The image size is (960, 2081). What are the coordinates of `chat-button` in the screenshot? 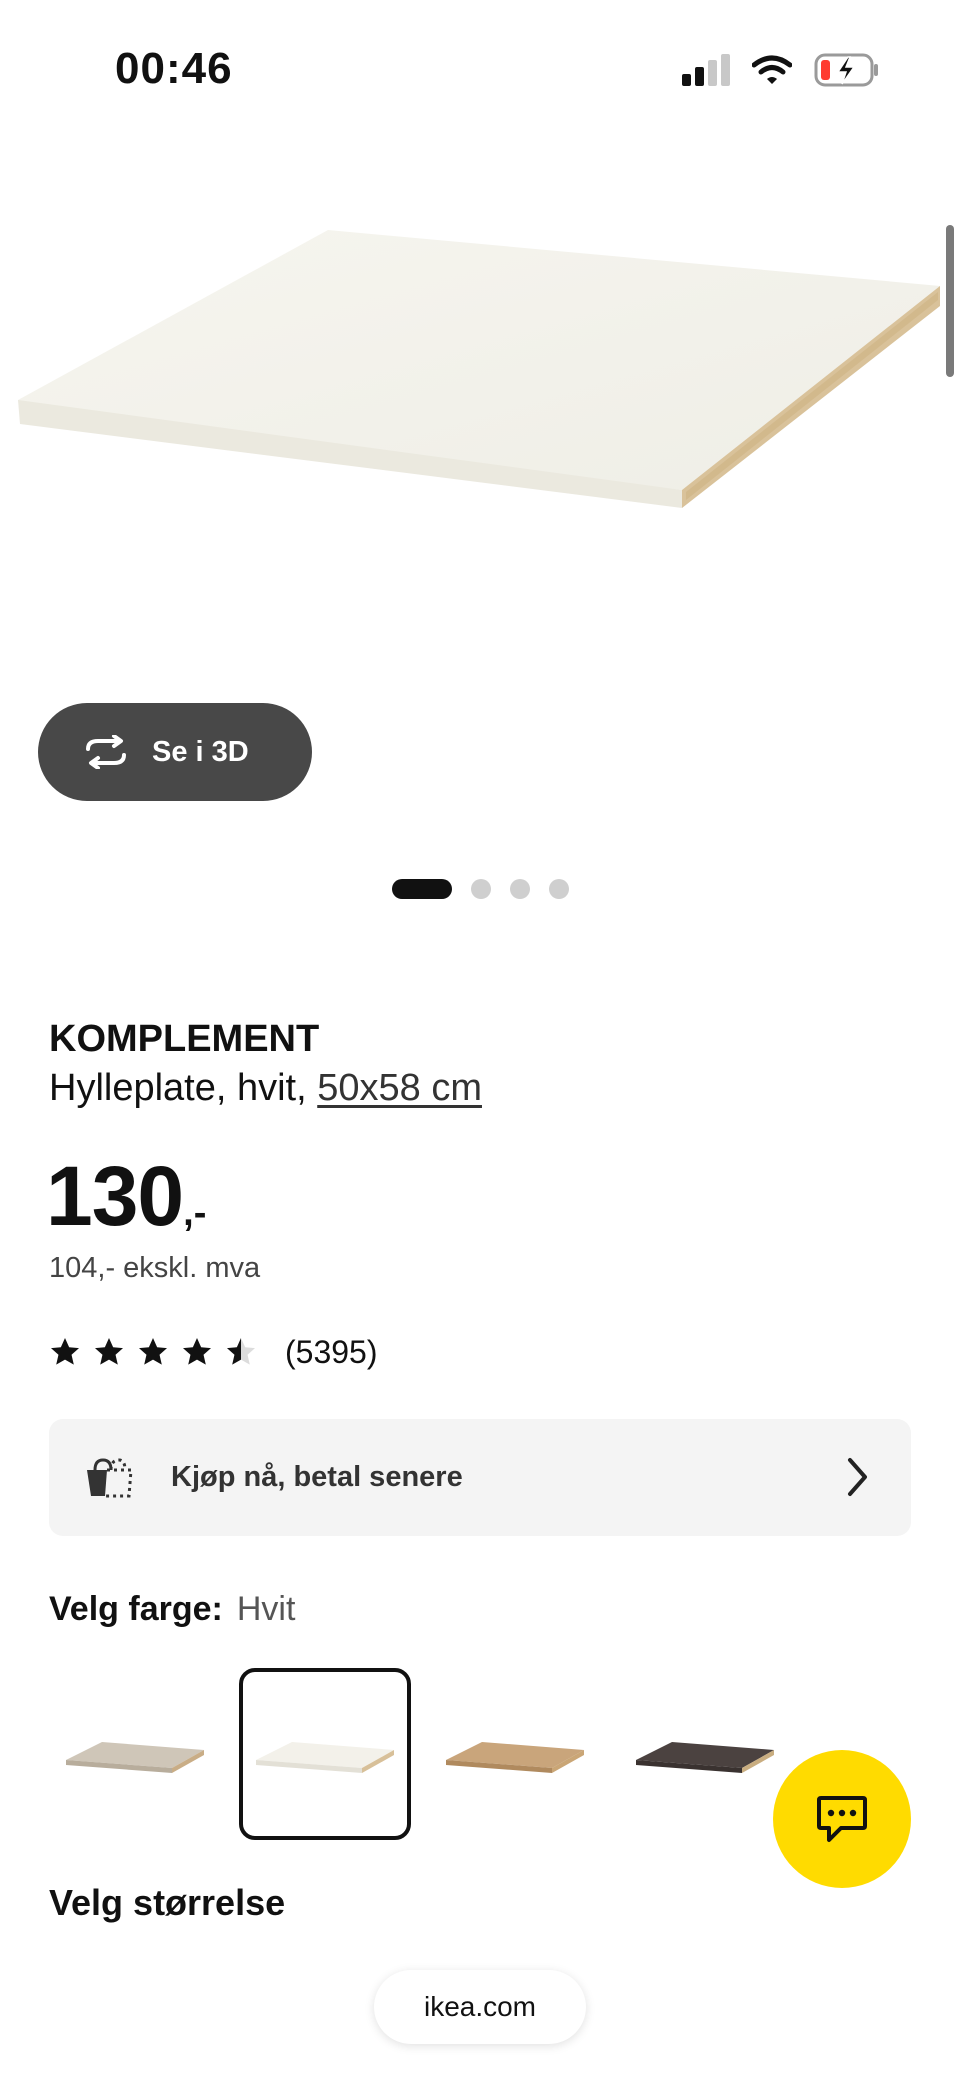 It's located at (842, 1819).